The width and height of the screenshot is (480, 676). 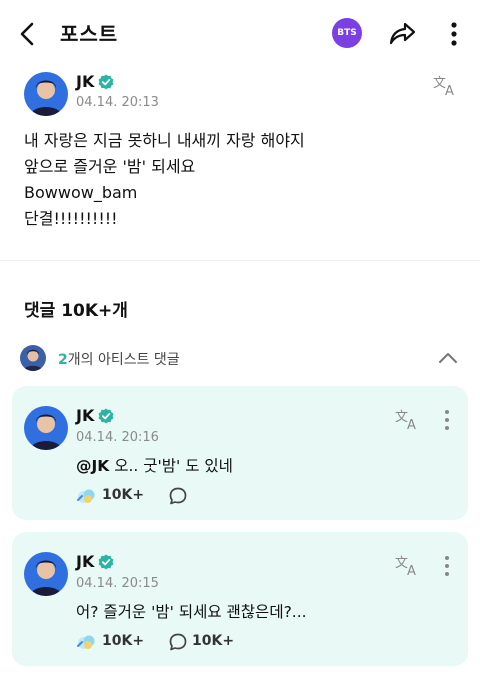 I want to click on post-line: 앞으로 즐거운 '밤' 되세요, so click(x=110, y=166).